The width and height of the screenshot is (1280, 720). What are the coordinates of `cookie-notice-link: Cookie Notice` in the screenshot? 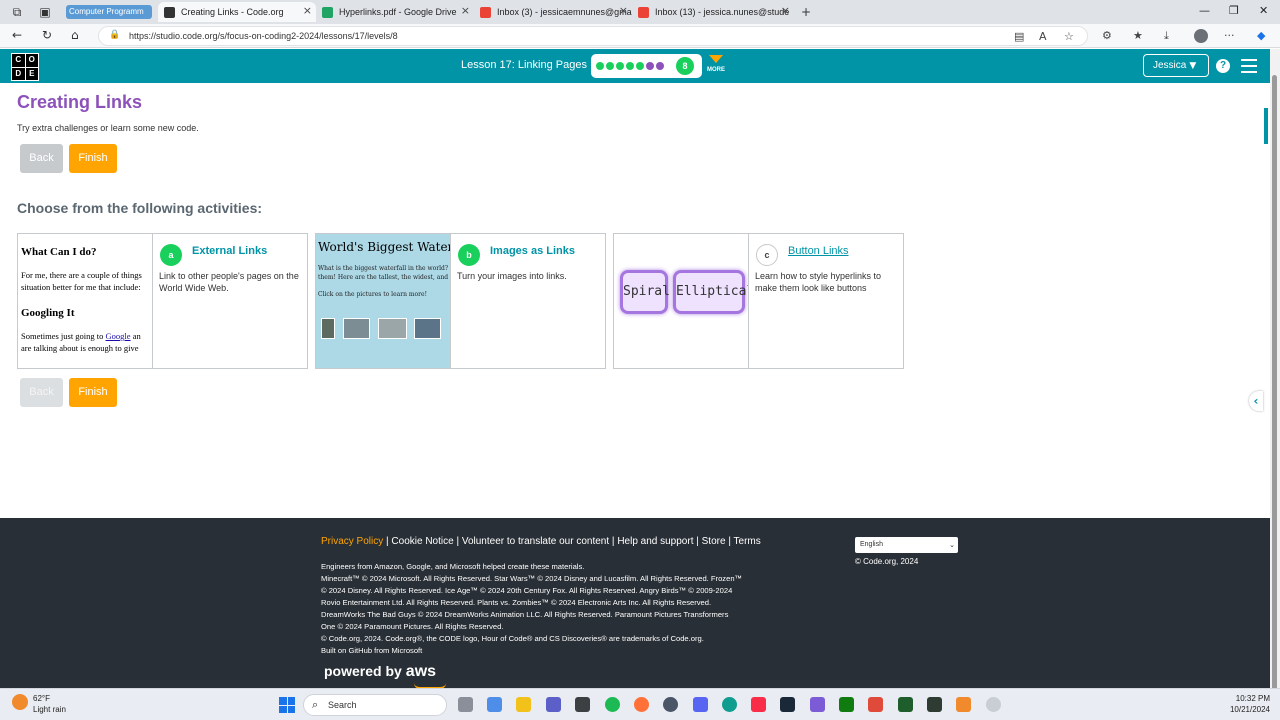 It's located at (422, 541).